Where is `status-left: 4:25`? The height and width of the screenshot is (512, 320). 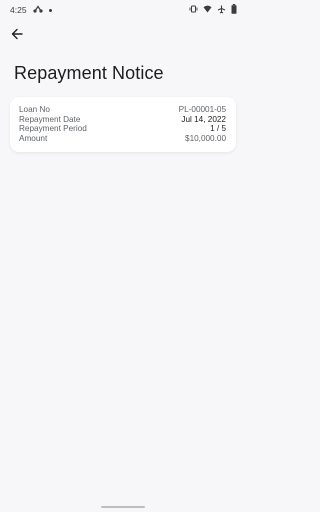 status-left: 4:25 is located at coordinates (34, 10).